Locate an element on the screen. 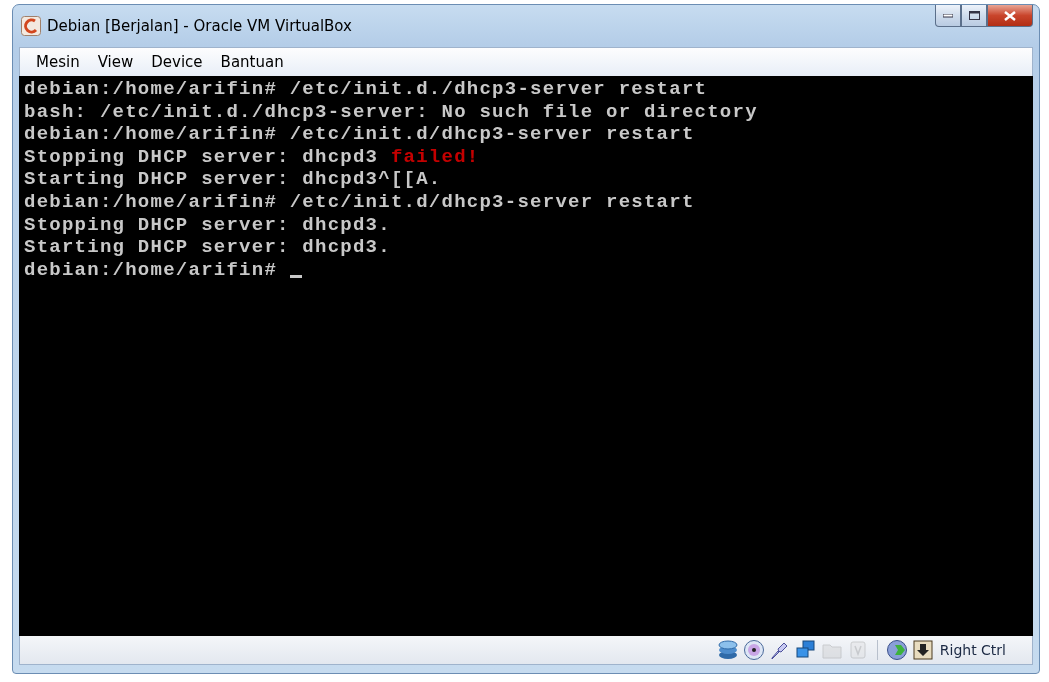 The image size is (1049, 682). terminal-line: Stopping DHCP server: dhcpd3. is located at coordinates (207, 225).